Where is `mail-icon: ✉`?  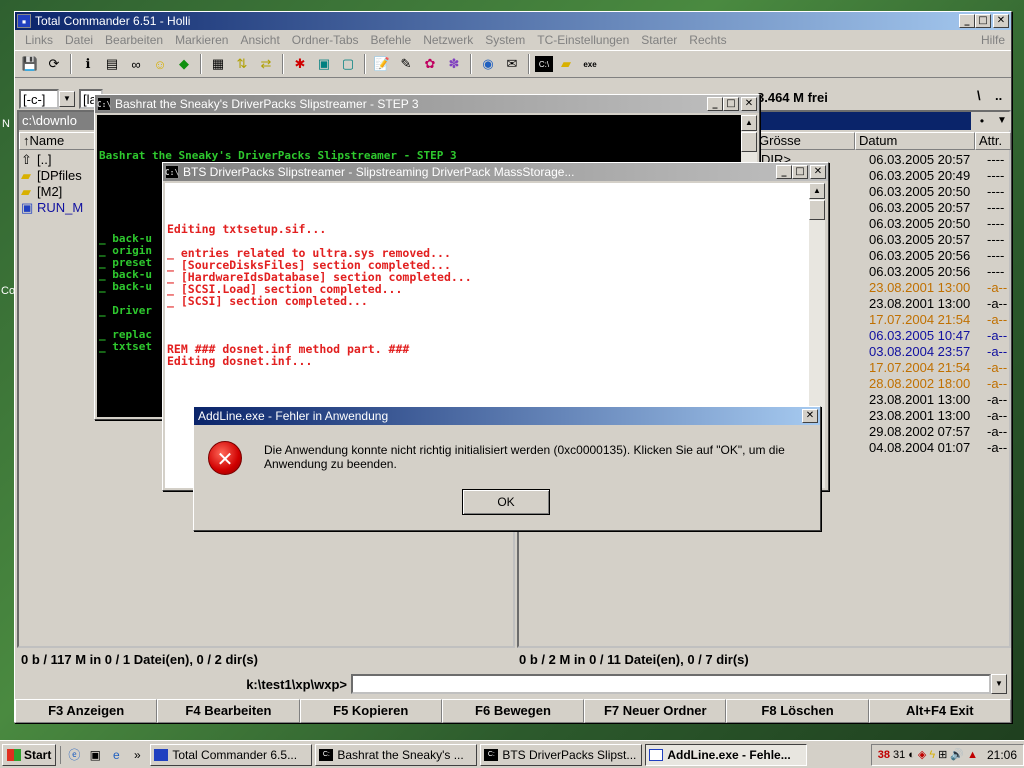
mail-icon: ✉ is located at coordinates (512, 64).